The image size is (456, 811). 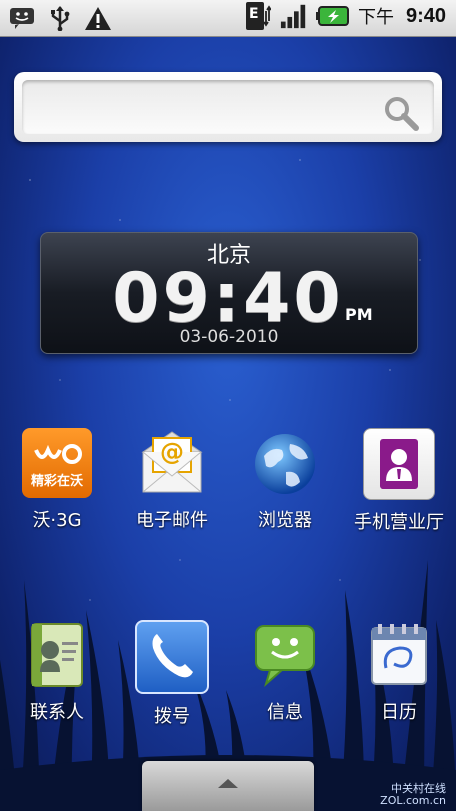 I want to click on app-messaging: 信息, so click(x=285, y=672).